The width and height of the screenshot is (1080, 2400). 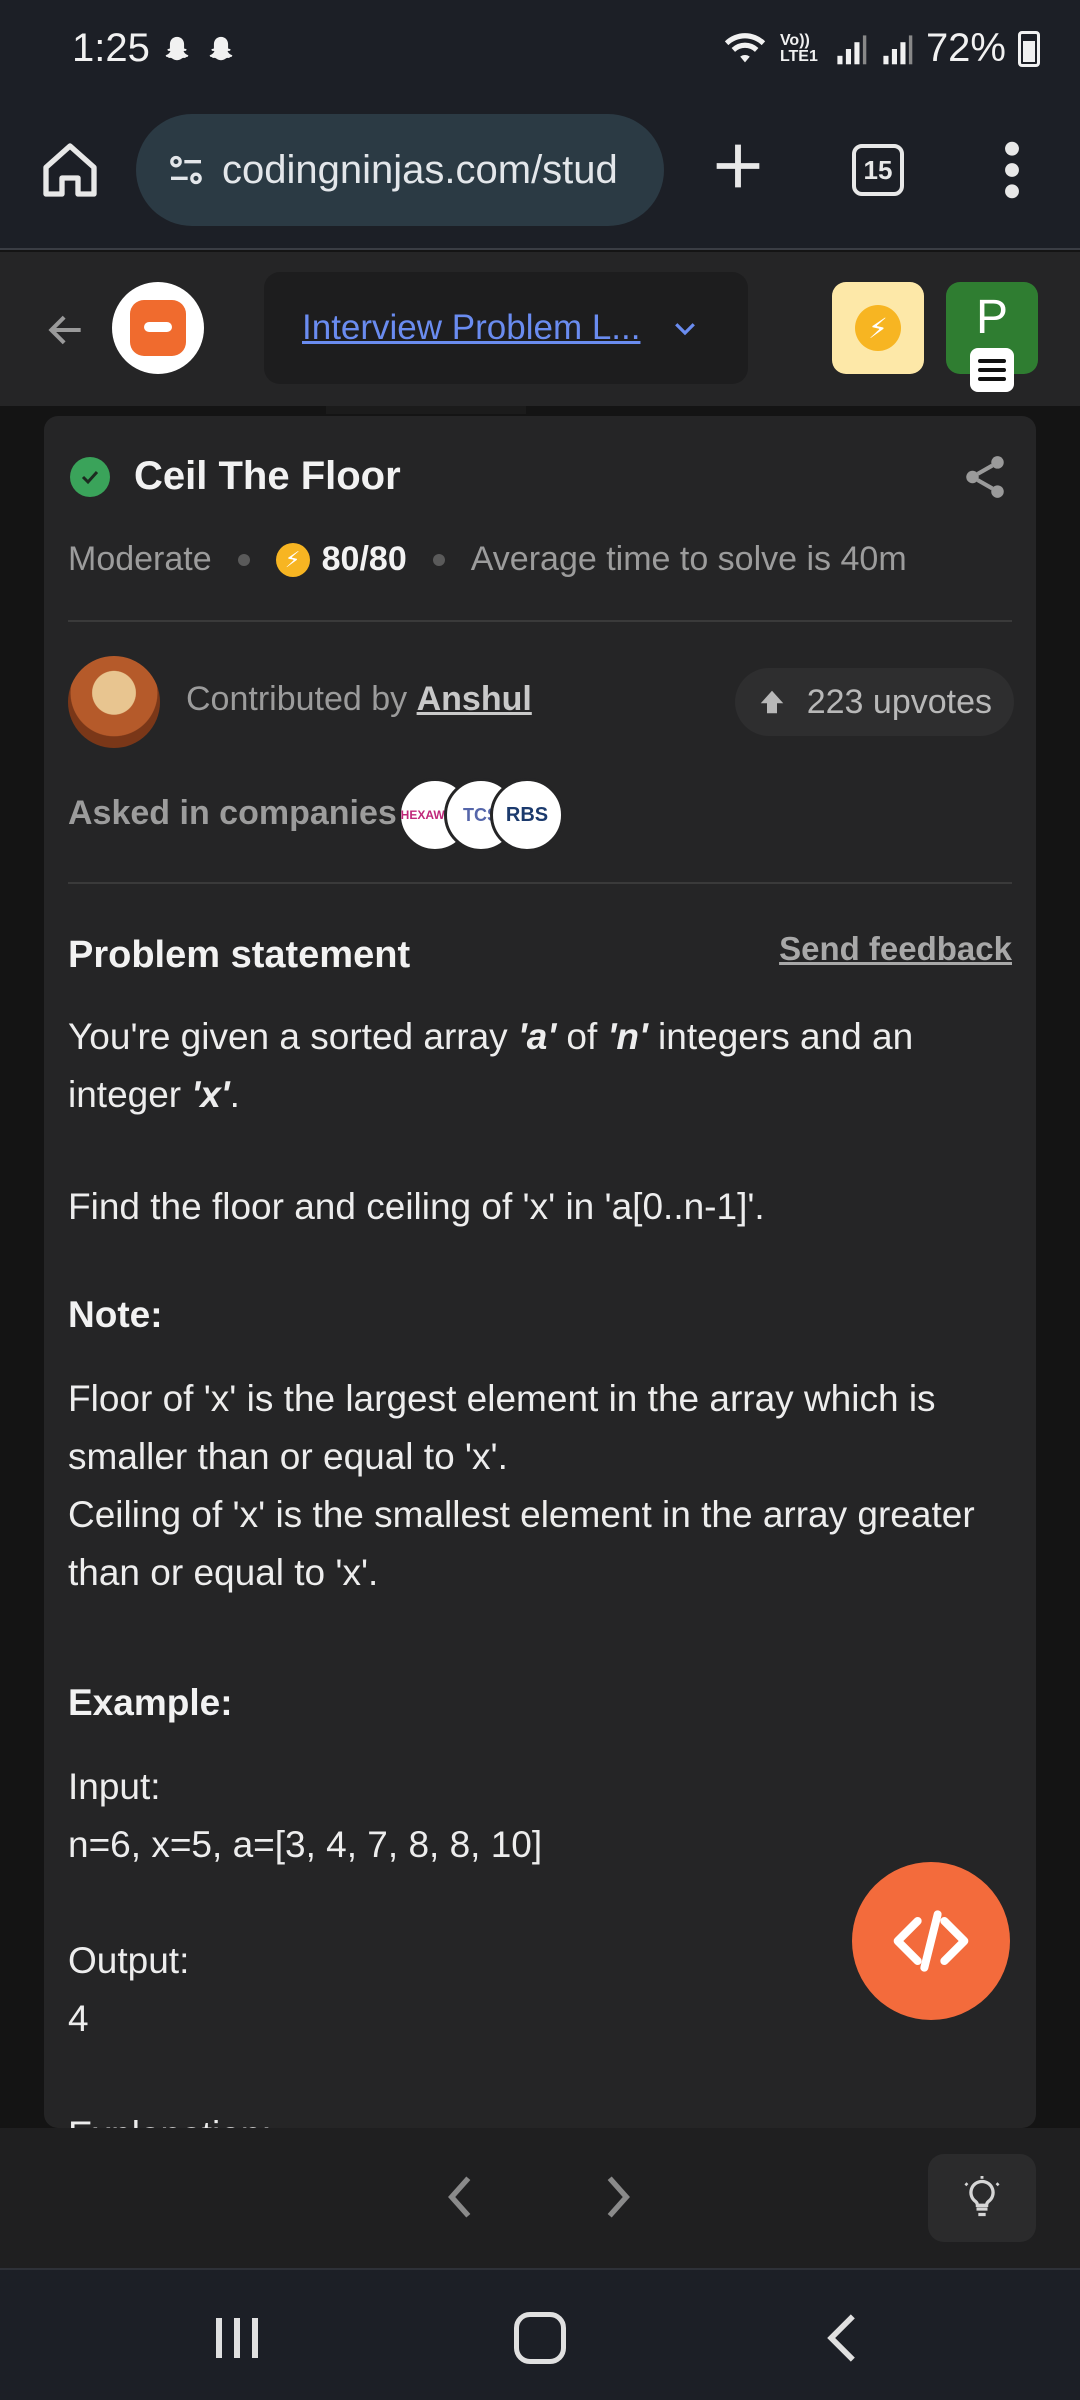 I want to click on code-editor-button, so click(x=931, y=1941).